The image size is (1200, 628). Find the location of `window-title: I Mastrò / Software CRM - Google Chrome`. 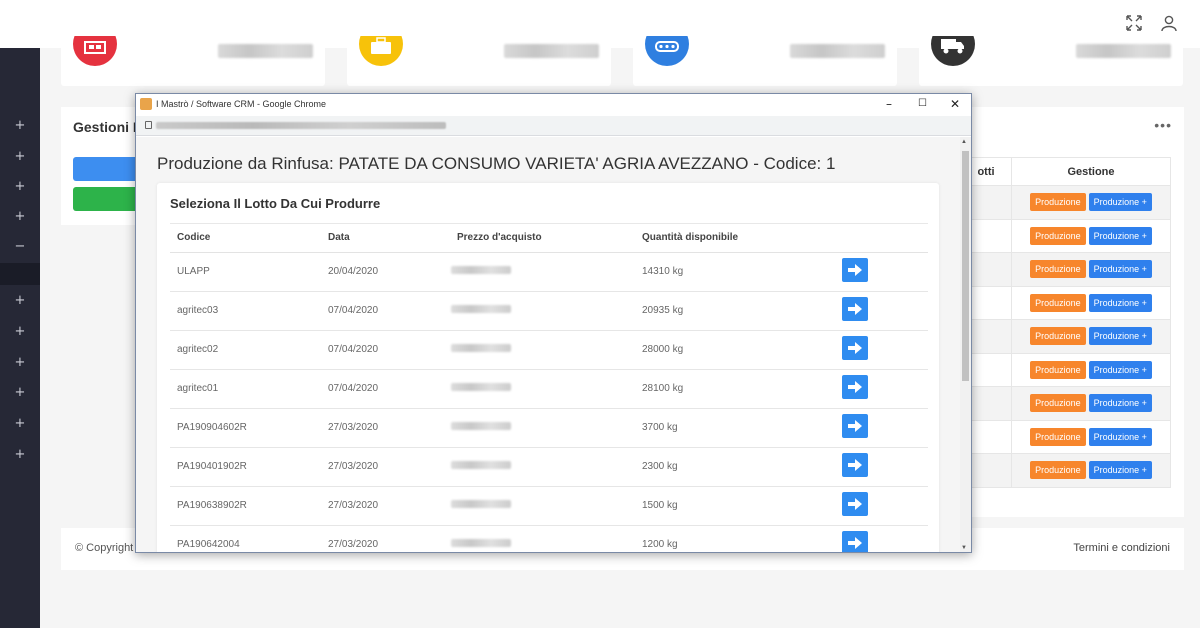

window-title: I Mastrò / Software CRM - Google Chrome is located at coordinates (241, 104).